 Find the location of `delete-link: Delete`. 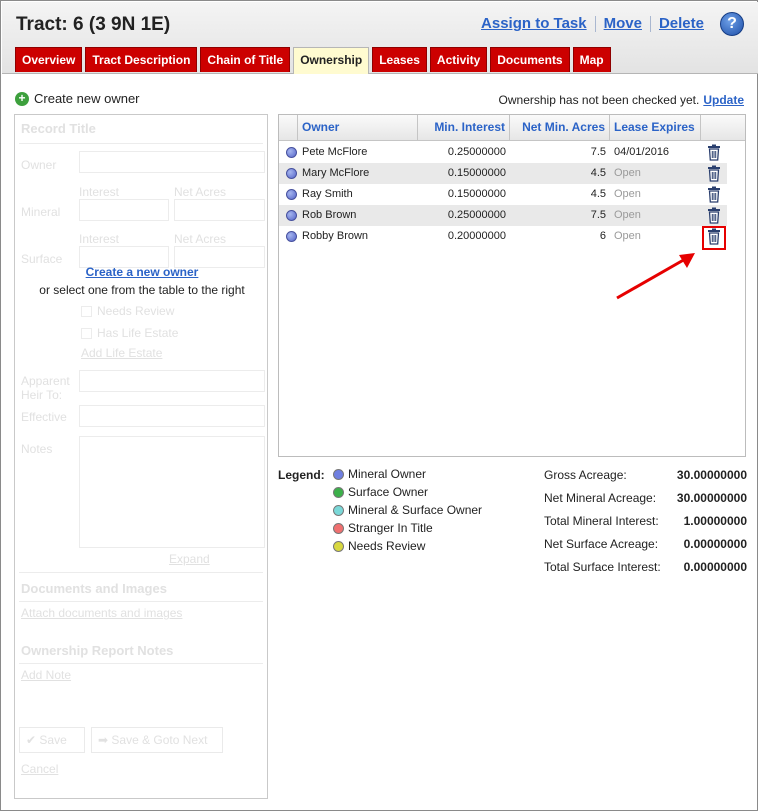

delete-link: Delete is located at coordinates (681, 23).